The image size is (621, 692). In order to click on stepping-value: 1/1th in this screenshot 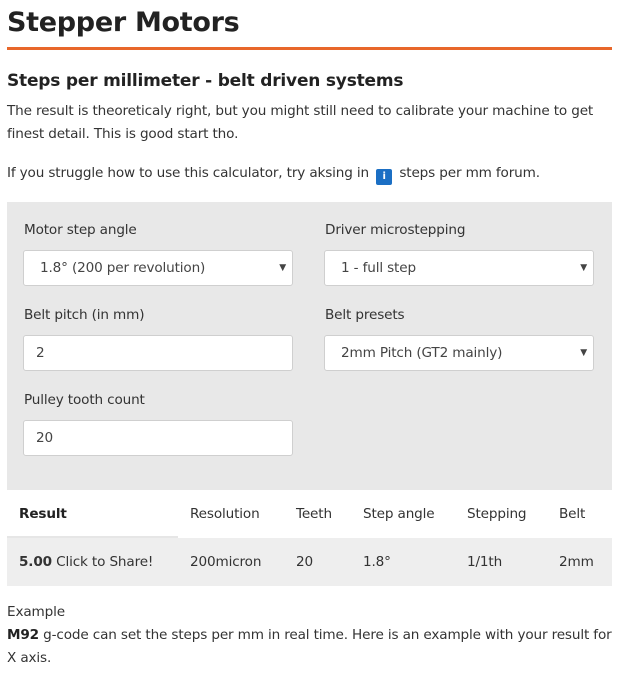, I will do `click(485, 562)`.